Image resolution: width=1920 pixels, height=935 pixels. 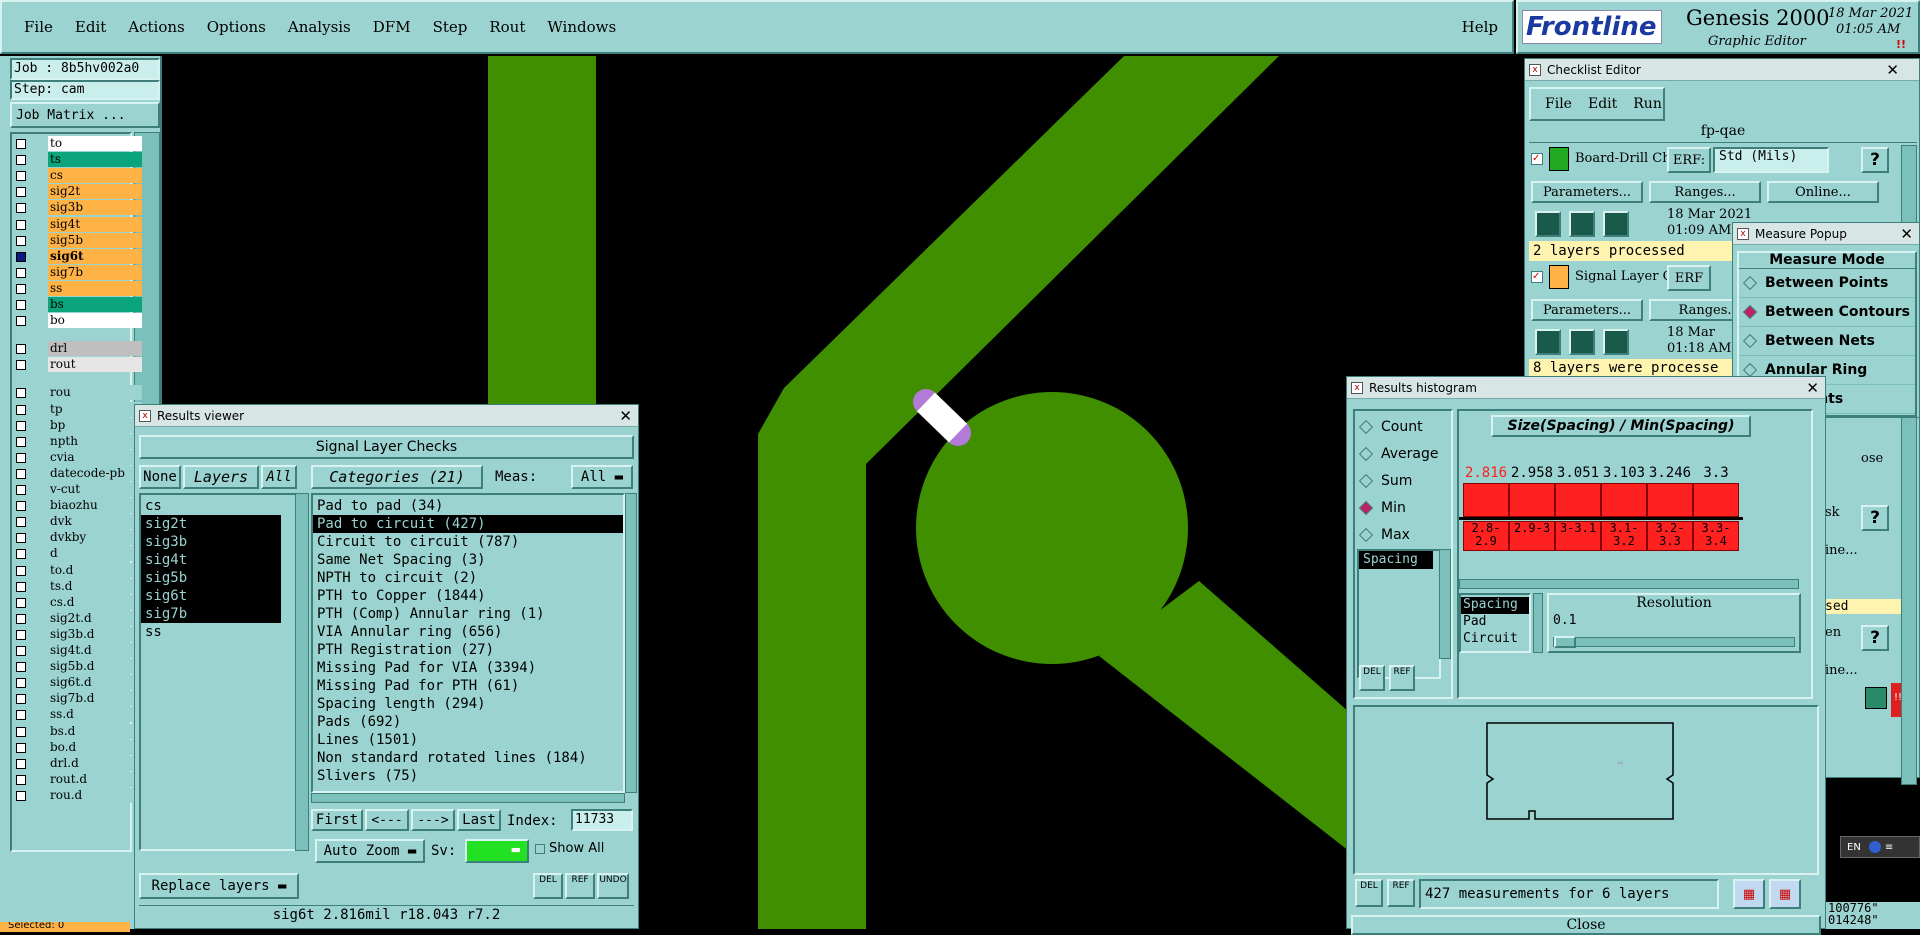 What do you see at coordinates (236, 27) in the screenshot?
I see `menu-options: Options` at bounding box center [236, 27].